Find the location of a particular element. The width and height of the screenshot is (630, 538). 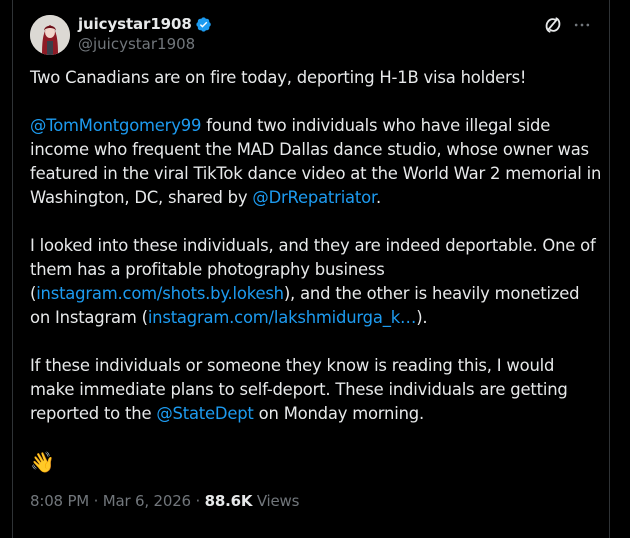

paragraph-5: 👋 is located at coordinates (316, 463).